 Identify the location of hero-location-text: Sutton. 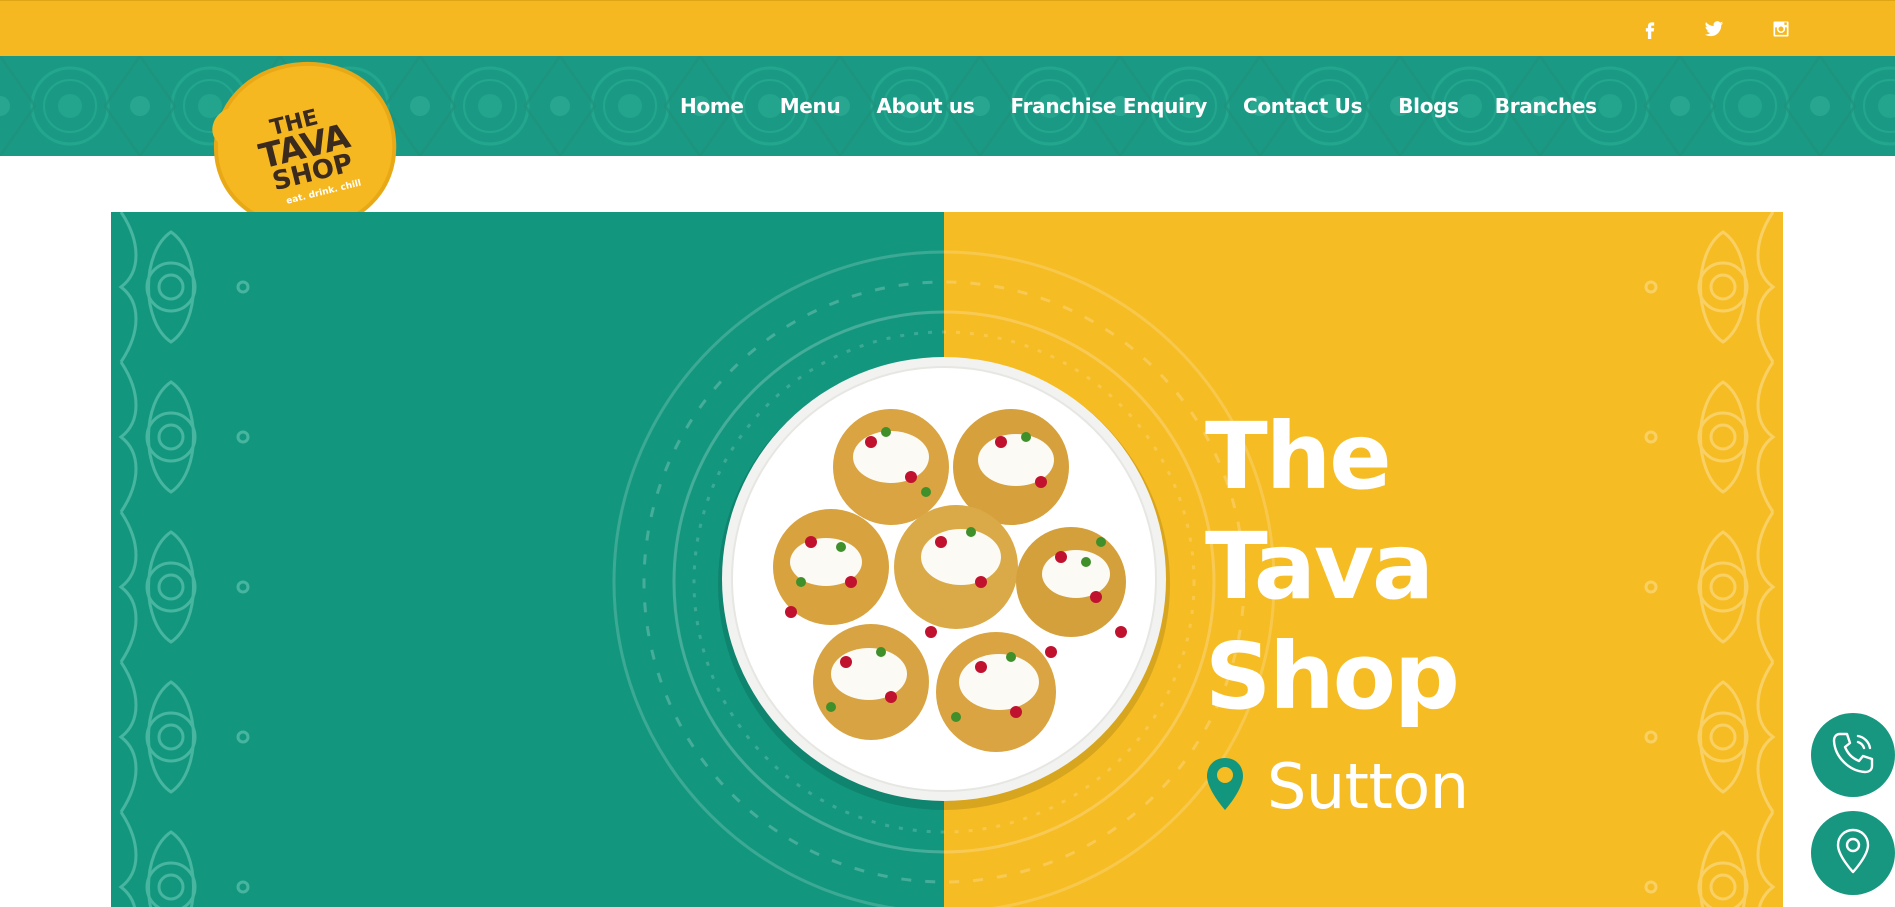
(1368, 786).